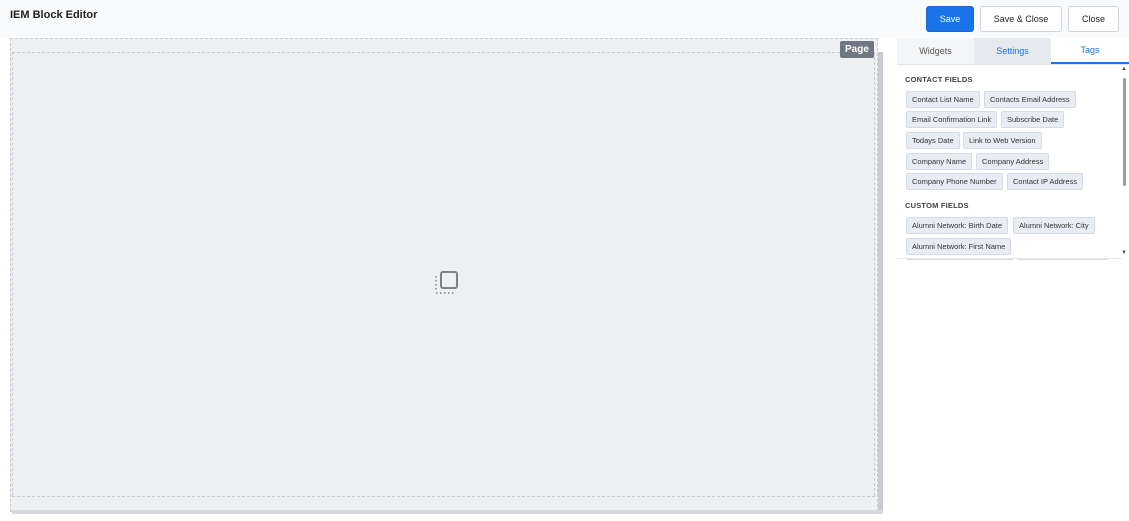 Image resolution: width=1129 pixels, height=521 pixels. What do you see at coordinates (1124, 69) in the screenshot?
I see `scroll-up-icon: ▲` at bounding box center [1124, 69].